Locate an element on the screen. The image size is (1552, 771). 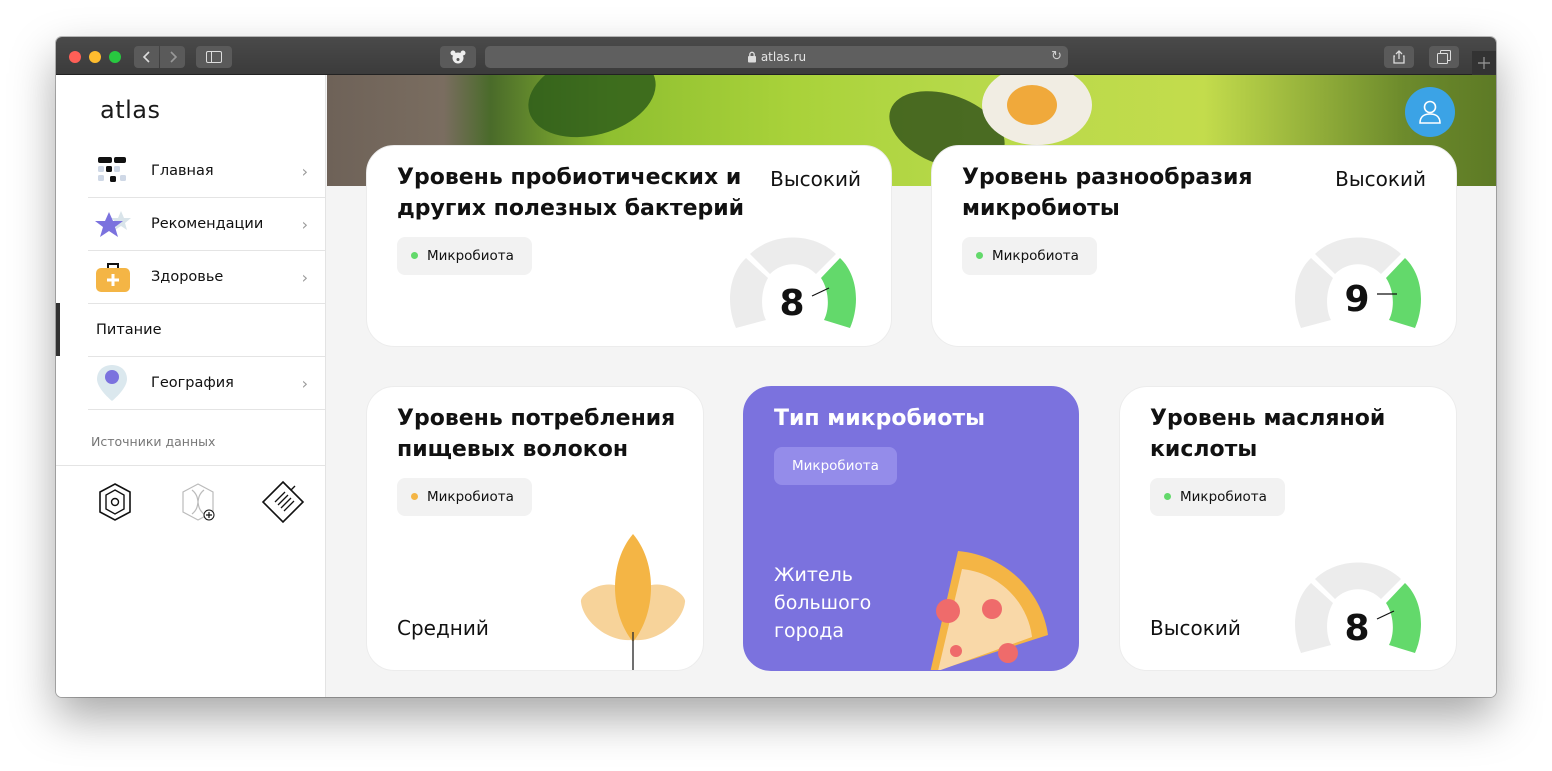
minimize-window-button is located at coordinates (95, 57).